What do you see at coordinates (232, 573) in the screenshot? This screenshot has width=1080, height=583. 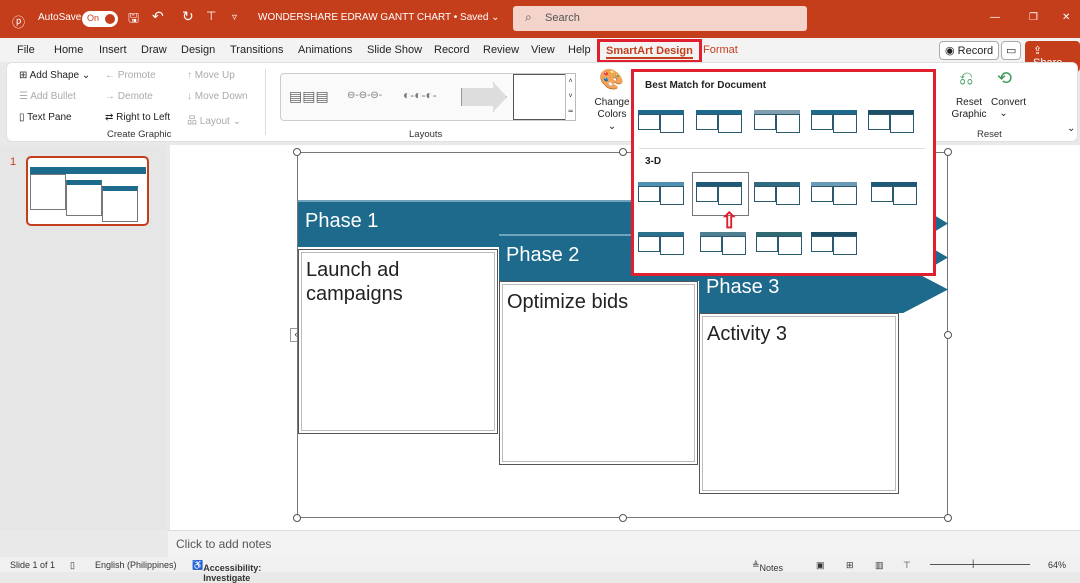 I see `label: Accessibility: Investigate` at bounding box center [232, 573].